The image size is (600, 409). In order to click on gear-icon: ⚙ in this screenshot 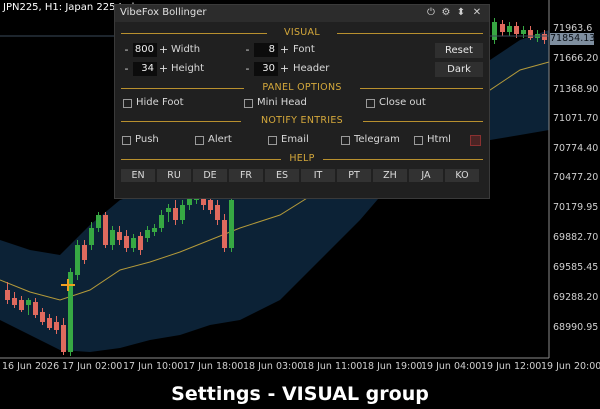, I will do `click(446, 13)`.